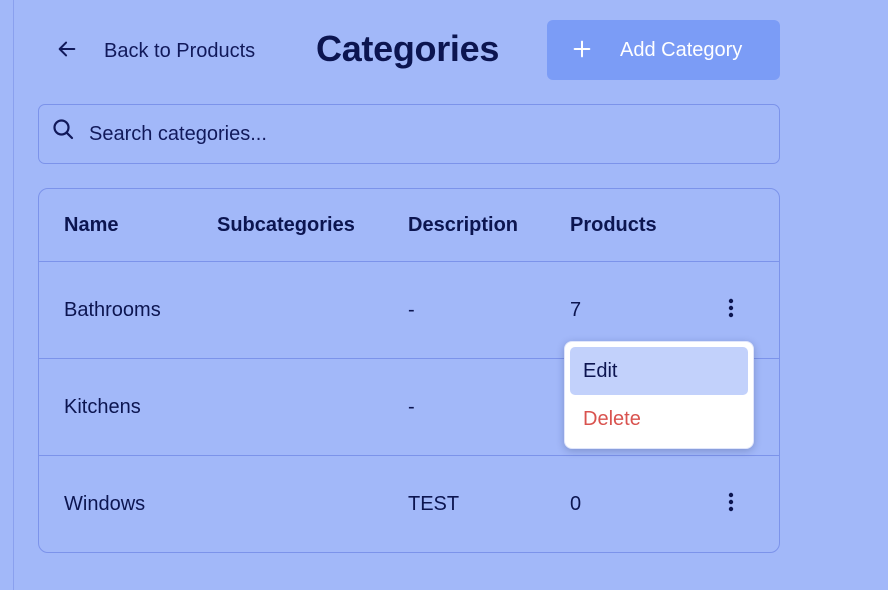  I want to click on edit-menu-item: Edit, so click(659, 371).